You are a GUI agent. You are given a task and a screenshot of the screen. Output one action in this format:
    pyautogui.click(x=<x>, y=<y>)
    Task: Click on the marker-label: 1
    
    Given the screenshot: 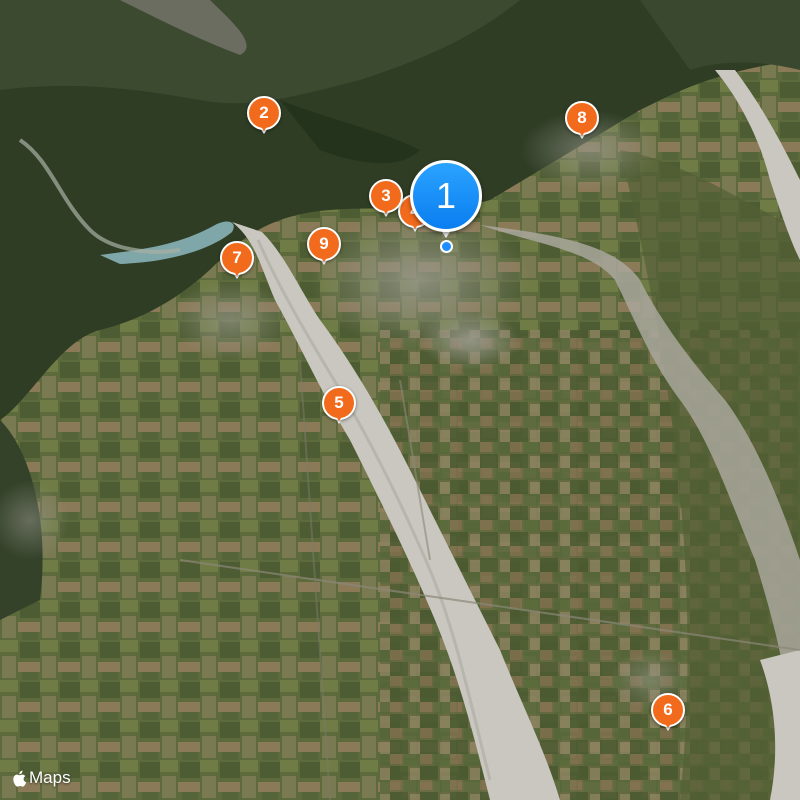 What is the action you would take?
    pyautogui.click(x=446, y=196)
    